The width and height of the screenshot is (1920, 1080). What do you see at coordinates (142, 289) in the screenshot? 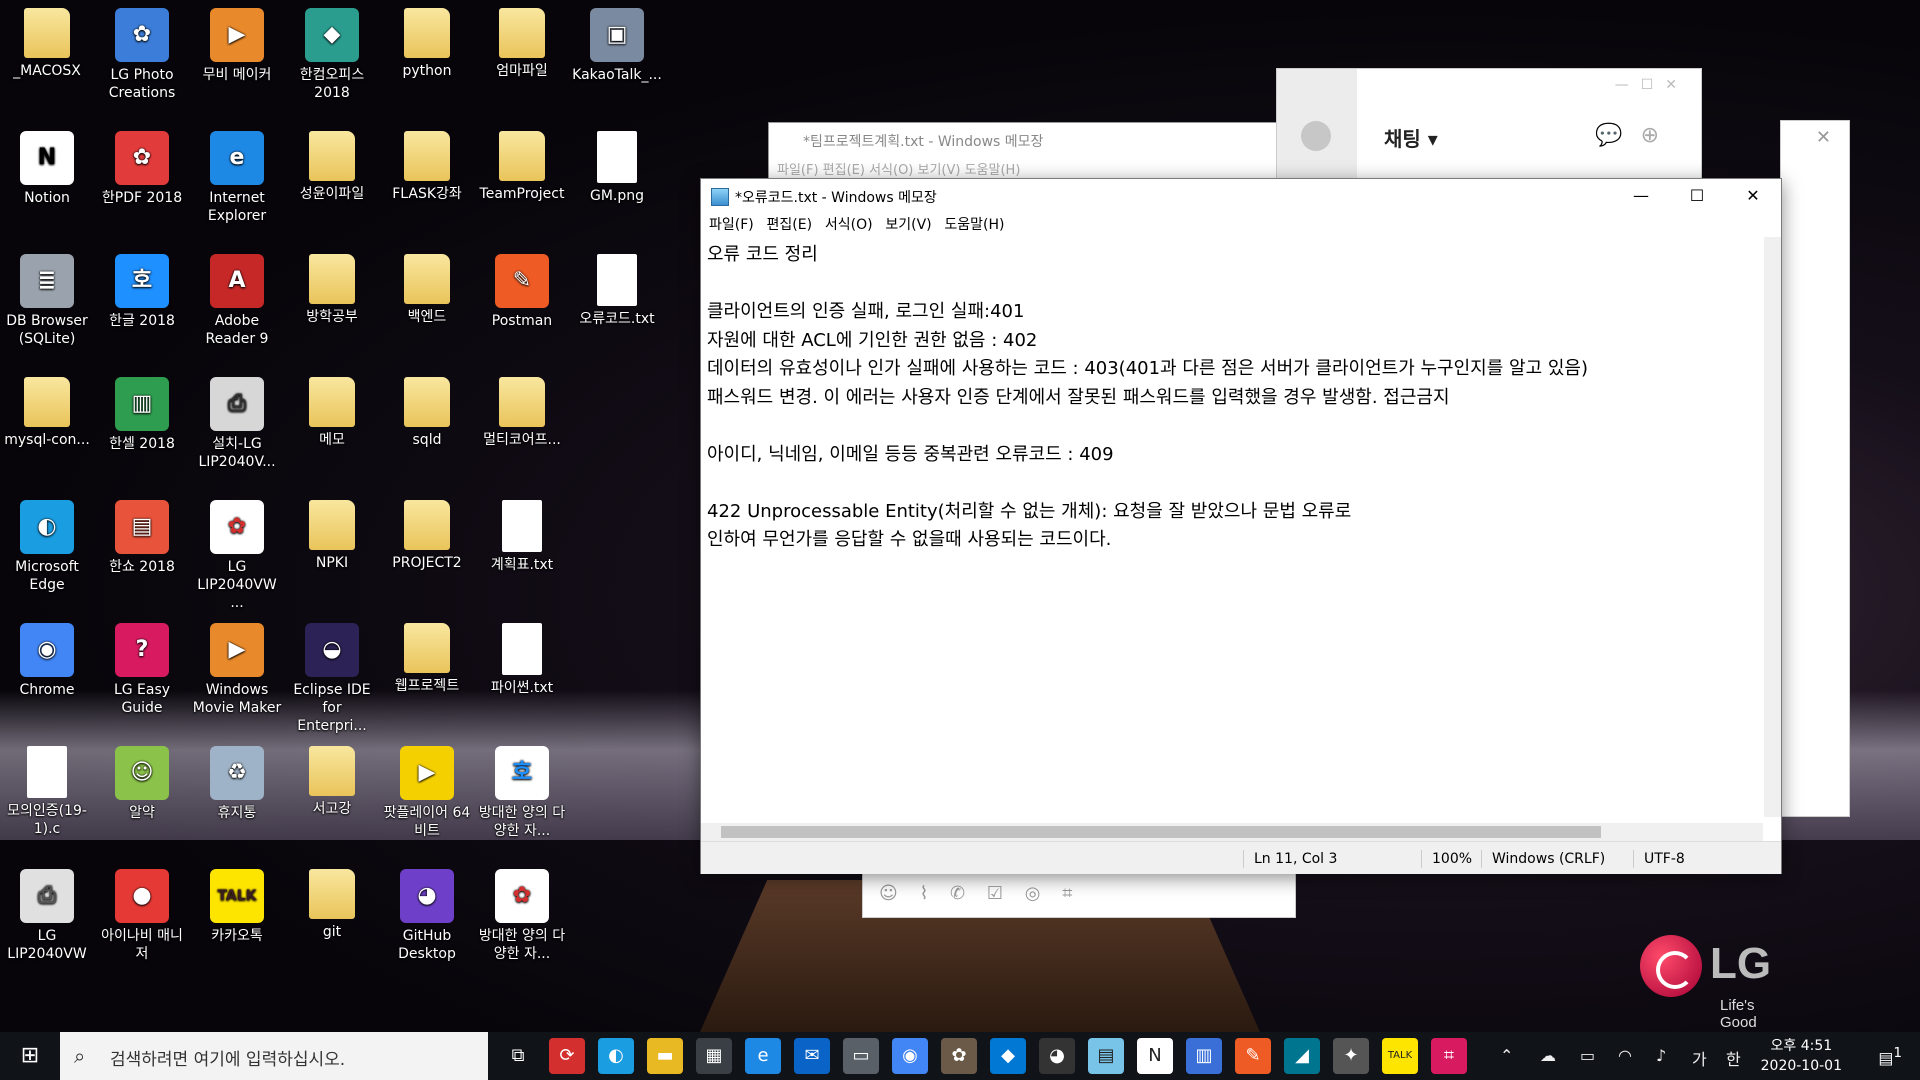
I see `desktop-icon: 호 한글 2018` at bounding box center [142, 289].